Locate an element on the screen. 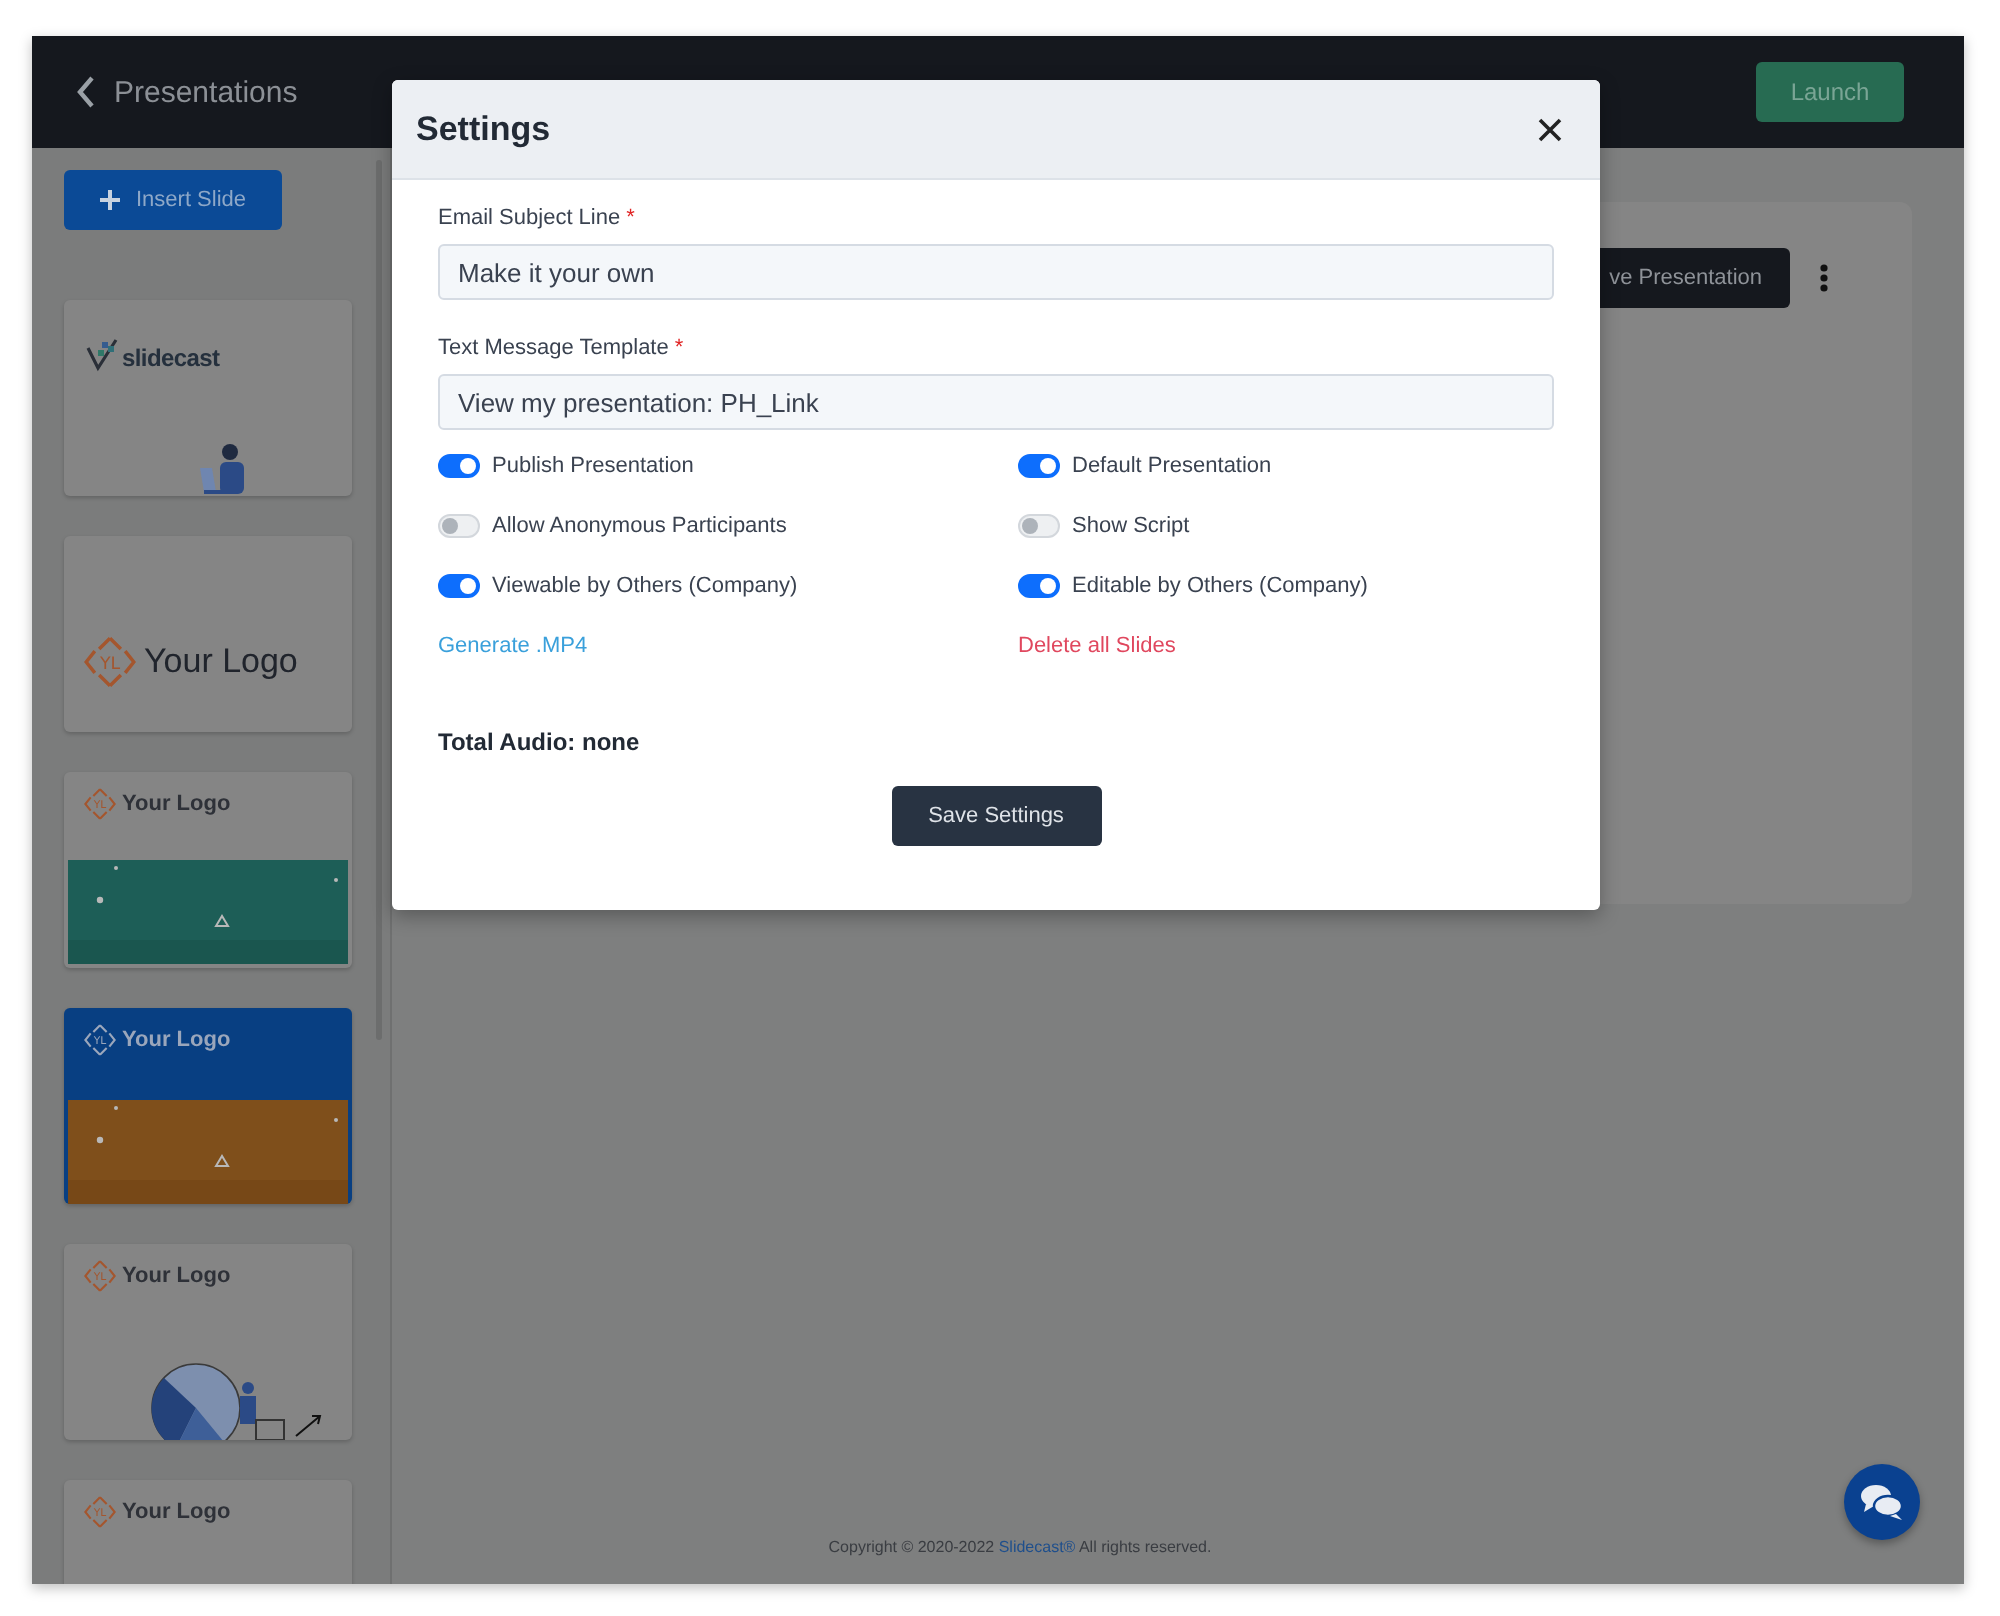 The width and height of the screenshot is (2000, 1616). chat-bubbles-icon is located at coordinates (1882, 1502).